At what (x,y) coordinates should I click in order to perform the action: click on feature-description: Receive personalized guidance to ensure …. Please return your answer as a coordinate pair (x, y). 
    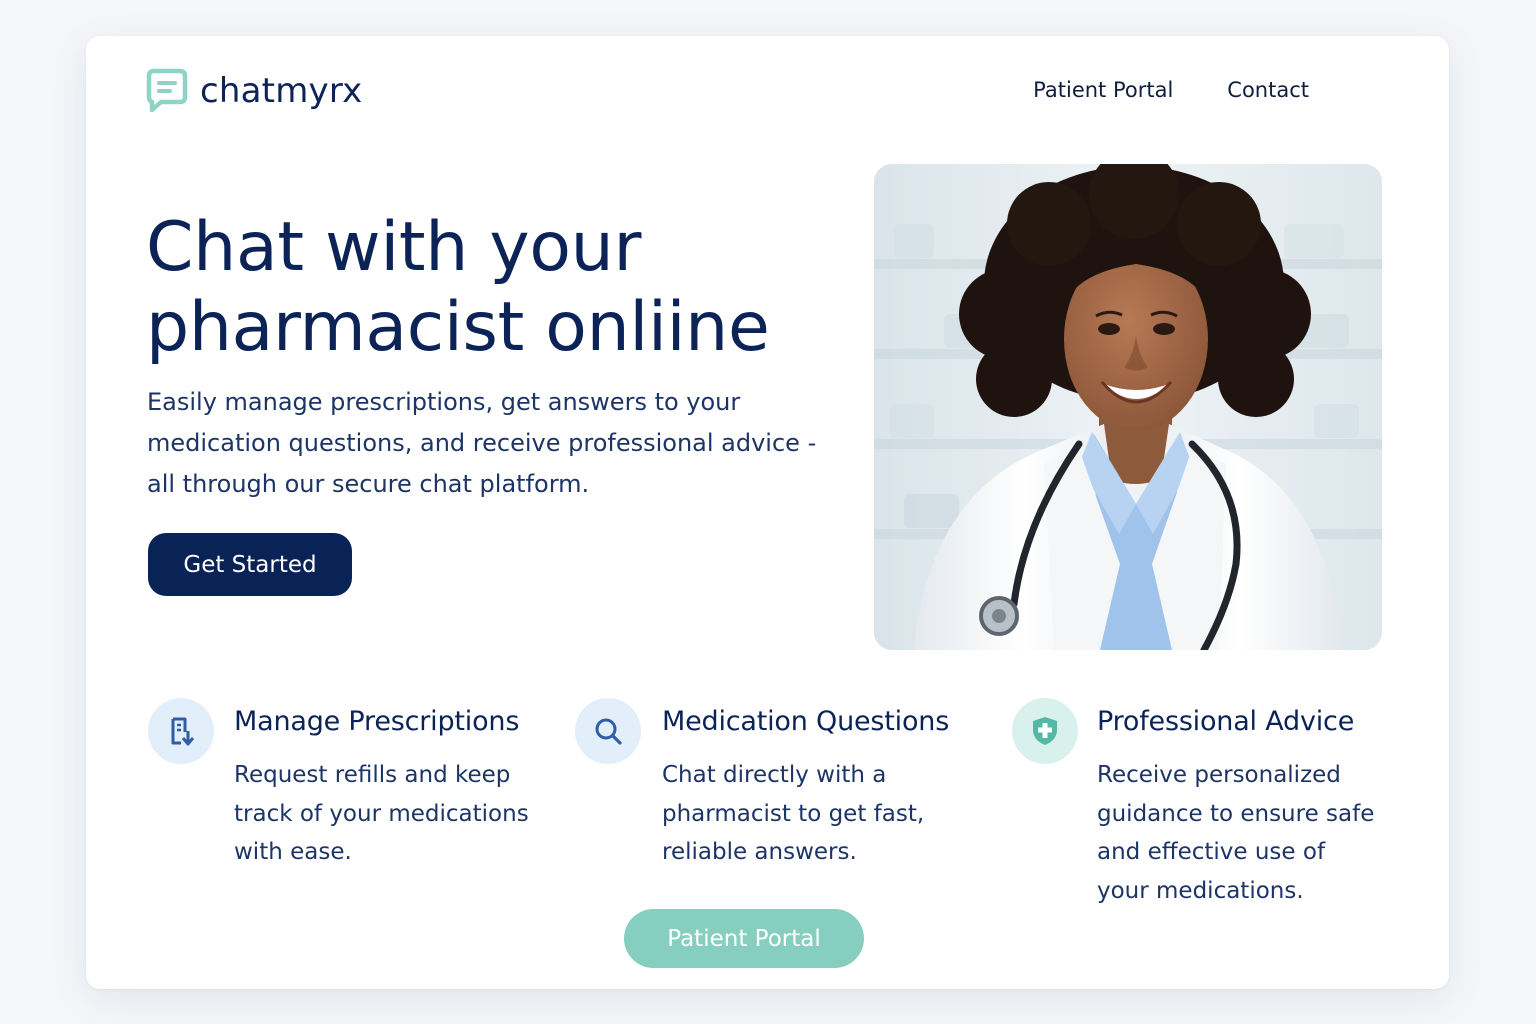
    Looking at the image, I should click on (1235, 833).